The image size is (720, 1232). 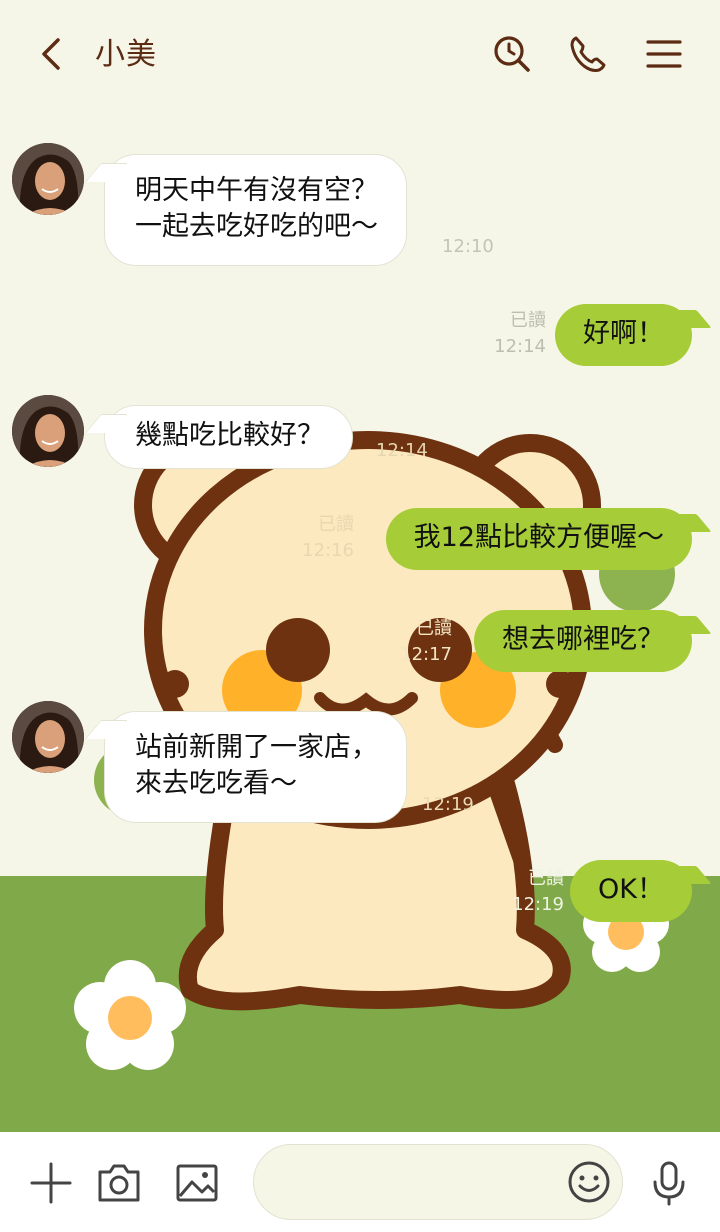 I want to click on message-input-field, so click(x=438, y=1182).